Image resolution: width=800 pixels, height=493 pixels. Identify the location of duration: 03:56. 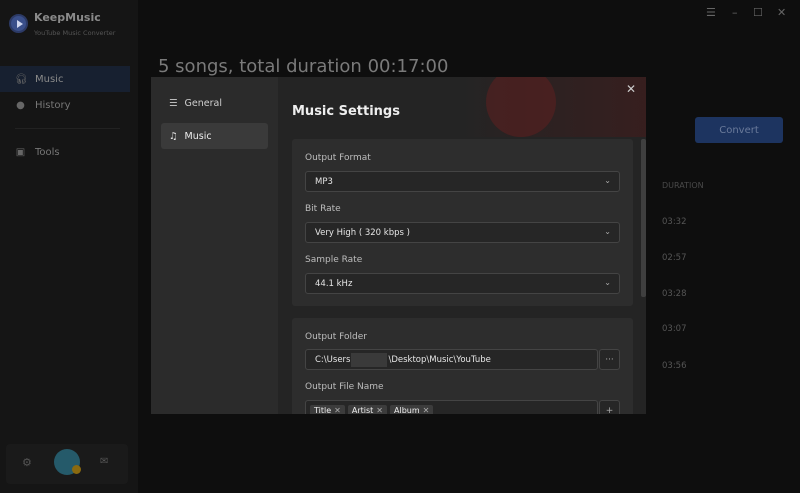
(674, 366).